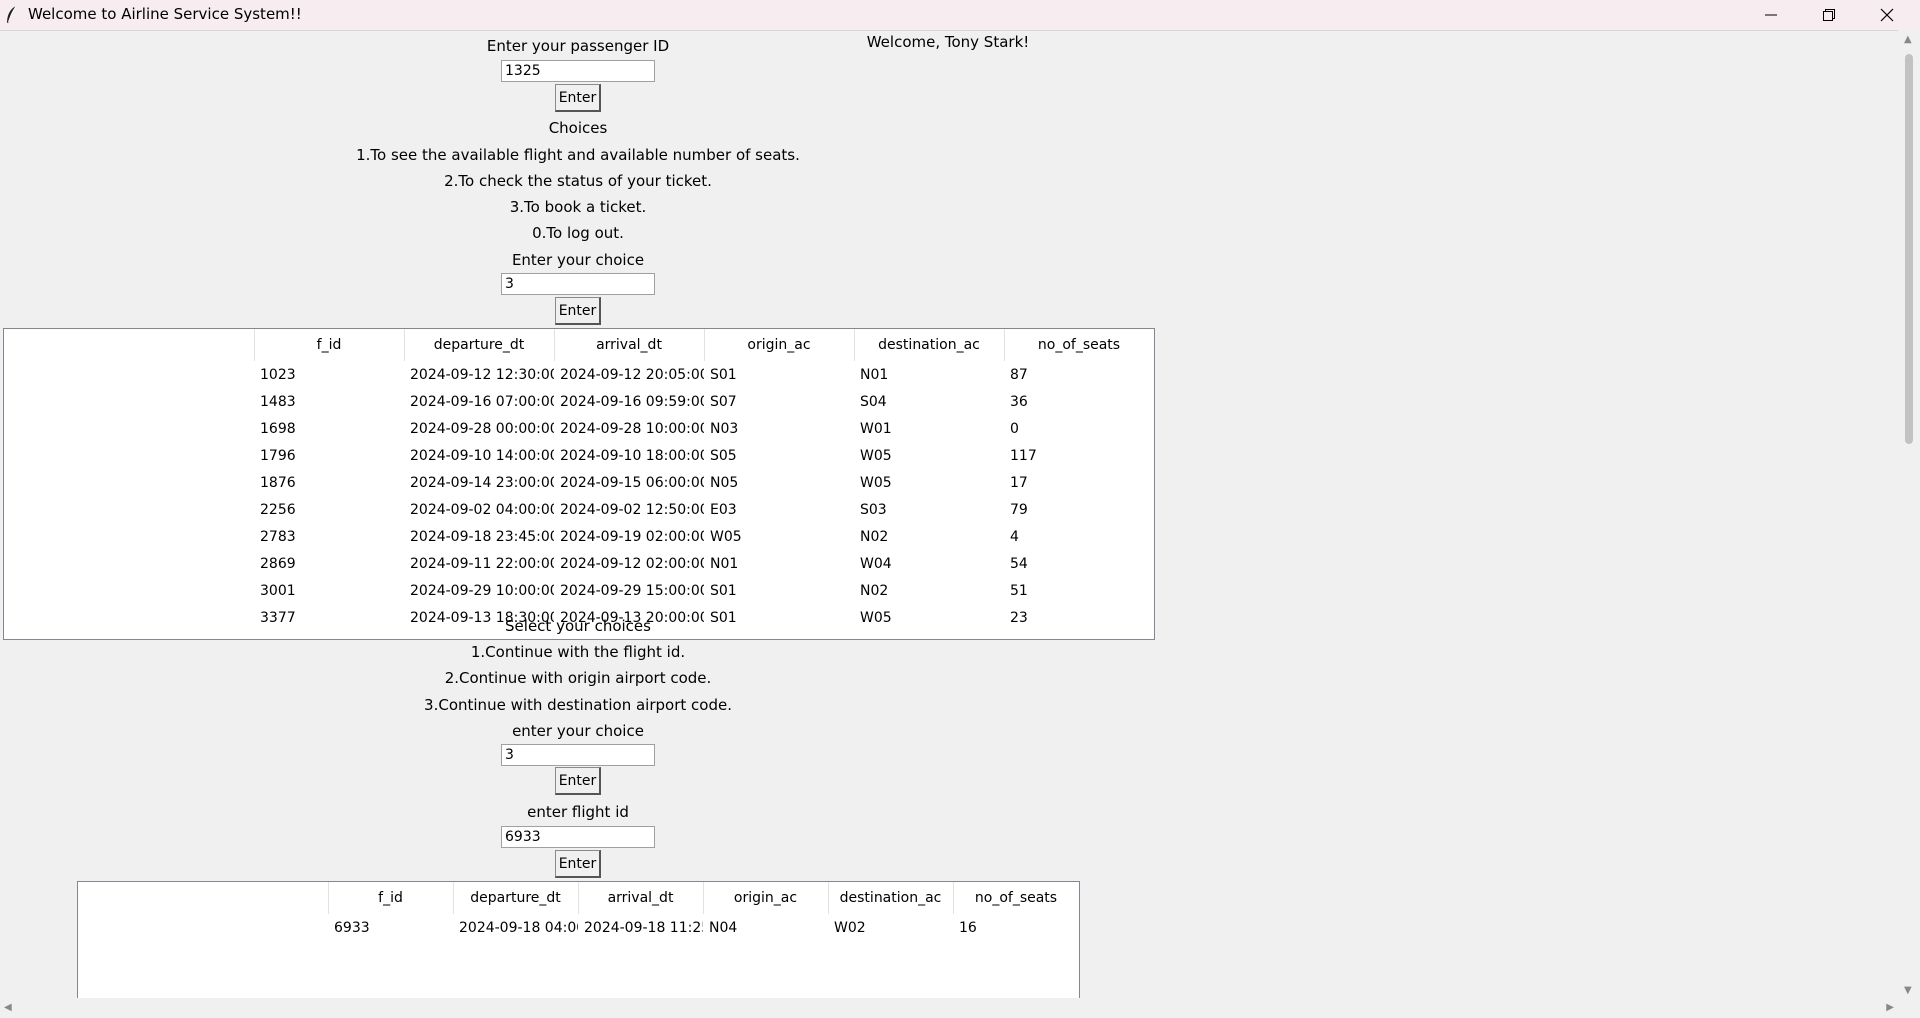 This screenshot has width=1920, height=1018. I want to click on booking-choice-enter-button: Enter, so click(578, 781).